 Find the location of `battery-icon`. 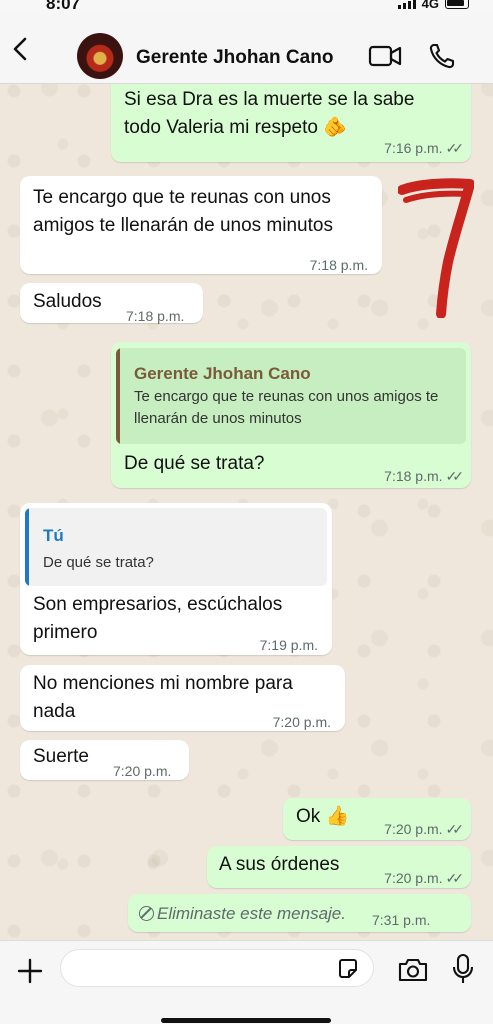

battery-icon is located at coordinates (457, 4).